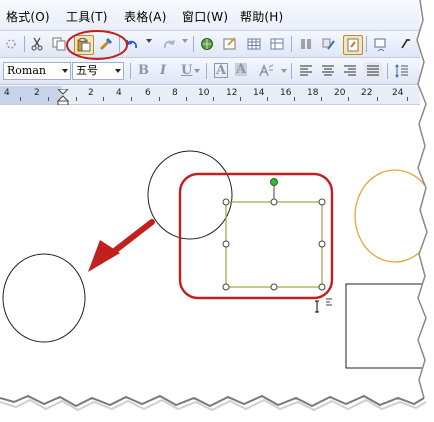 The image size is (434, 422). I want to click on align-center-icon, so click(328, 71).